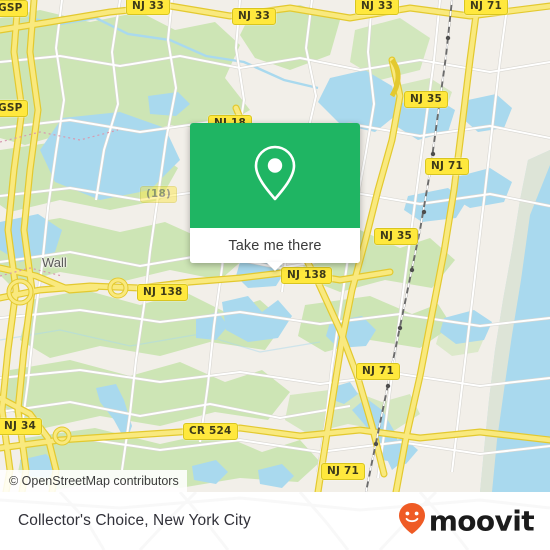 Image resolution: width=550 pixels, height=550 pixels. Describe the element at coordinates (54, 262) in the screenshot. I see `place-label: Wall` at that location.